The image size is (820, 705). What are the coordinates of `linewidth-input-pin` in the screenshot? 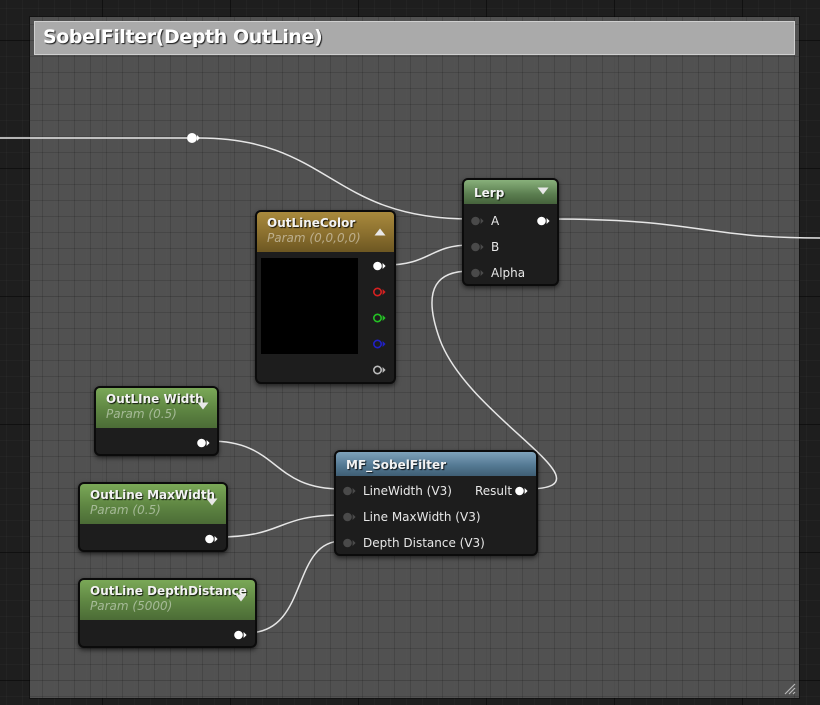 It's located at (349, 491).